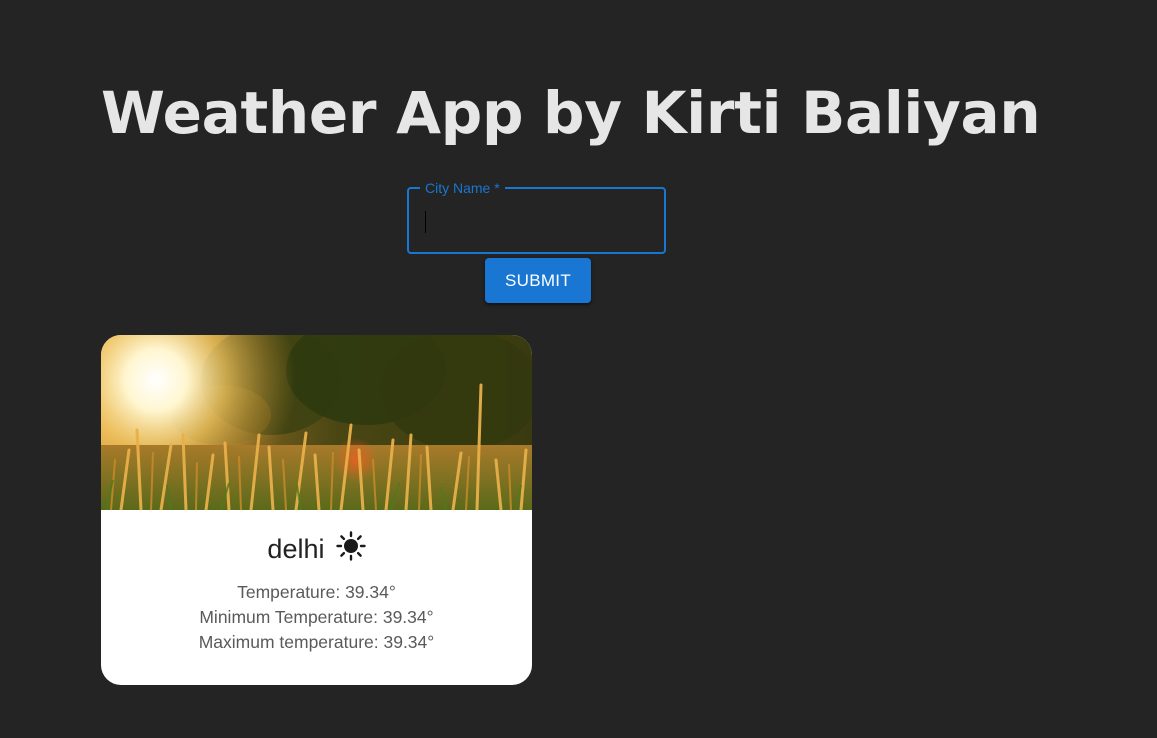 The width and height of the screenshot is (1157, 738). What do you see at coordinates (536, 220) in the screenshot?
I see `city-name-input` at bounding box center [536, 220].